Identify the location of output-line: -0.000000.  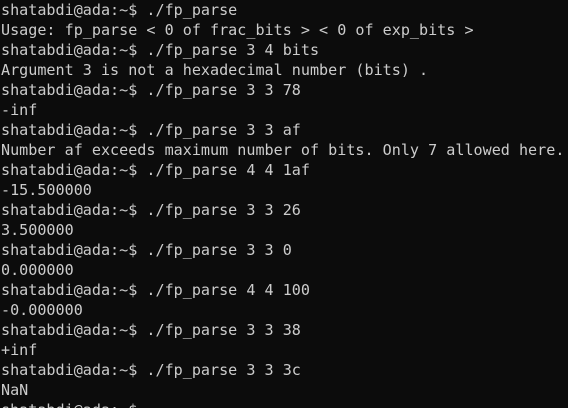
(42, 310).